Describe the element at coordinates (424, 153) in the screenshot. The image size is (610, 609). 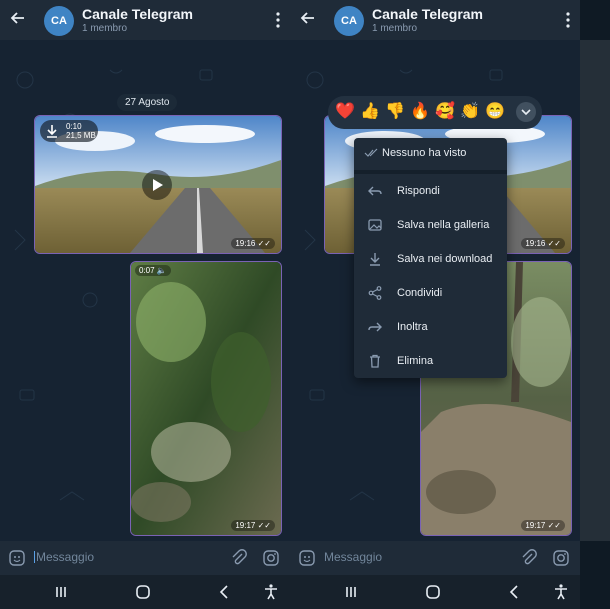
I see `seen-status-label: Nessuno ha visto` at that location.